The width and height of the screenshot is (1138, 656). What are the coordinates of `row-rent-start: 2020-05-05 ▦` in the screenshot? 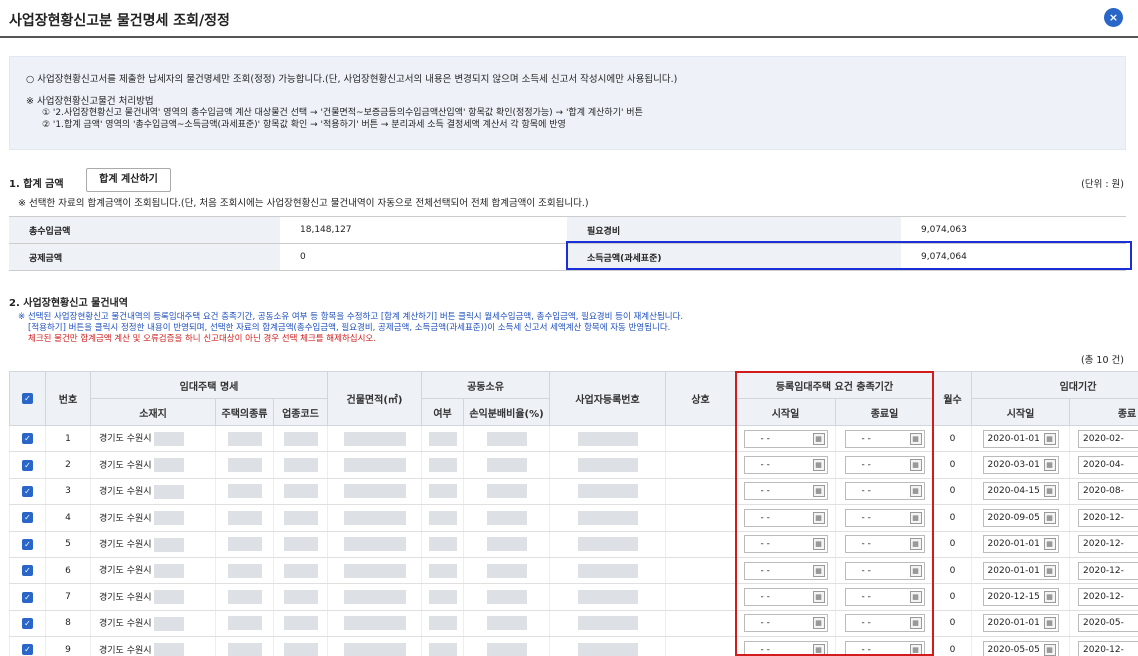 It's located at (1020, 646).